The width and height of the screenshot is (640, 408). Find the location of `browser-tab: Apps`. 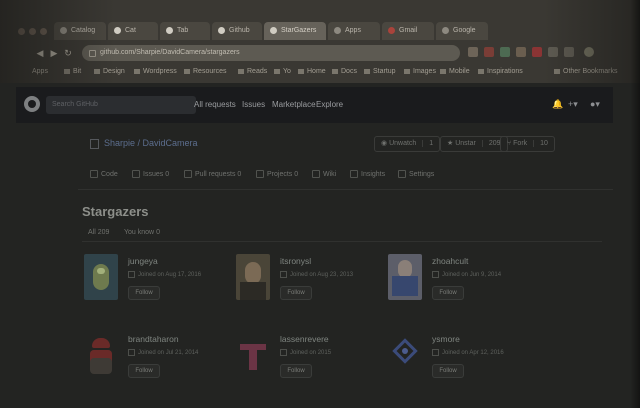

browser-tab: Apps is located at coordinates (354, 31).